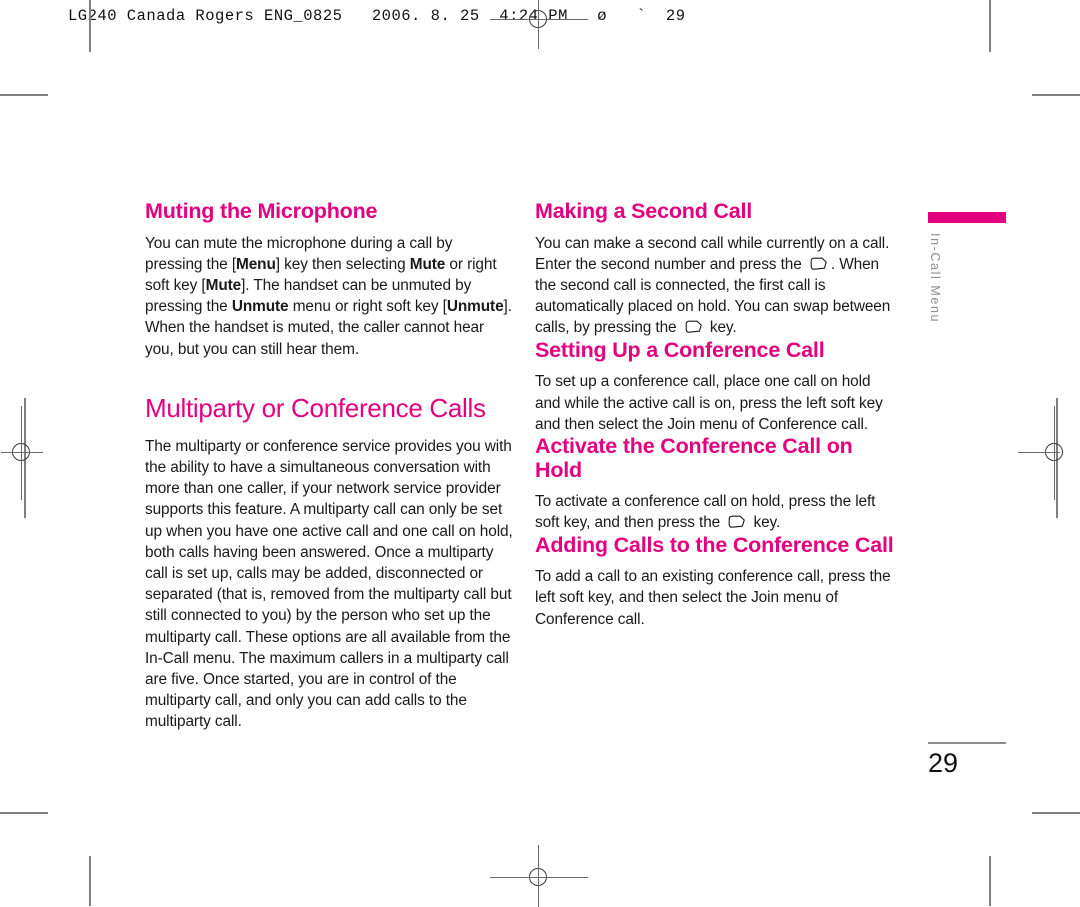 The height and width of the screenshot is (907, 1080). What do you see at coordinates (427, 264) in the screenshot?
I see `inline-key-mute: Mute` at bounding box center [427, 264].